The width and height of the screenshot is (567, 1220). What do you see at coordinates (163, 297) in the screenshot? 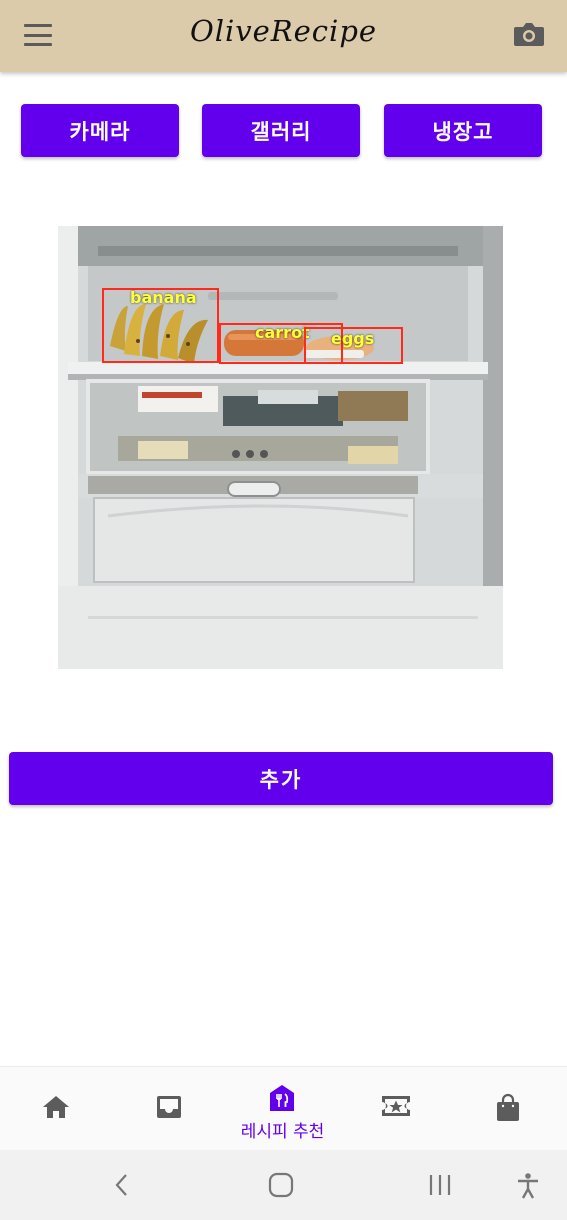
I see `detection-label-banana: banana` at bounding box center [163, 297].